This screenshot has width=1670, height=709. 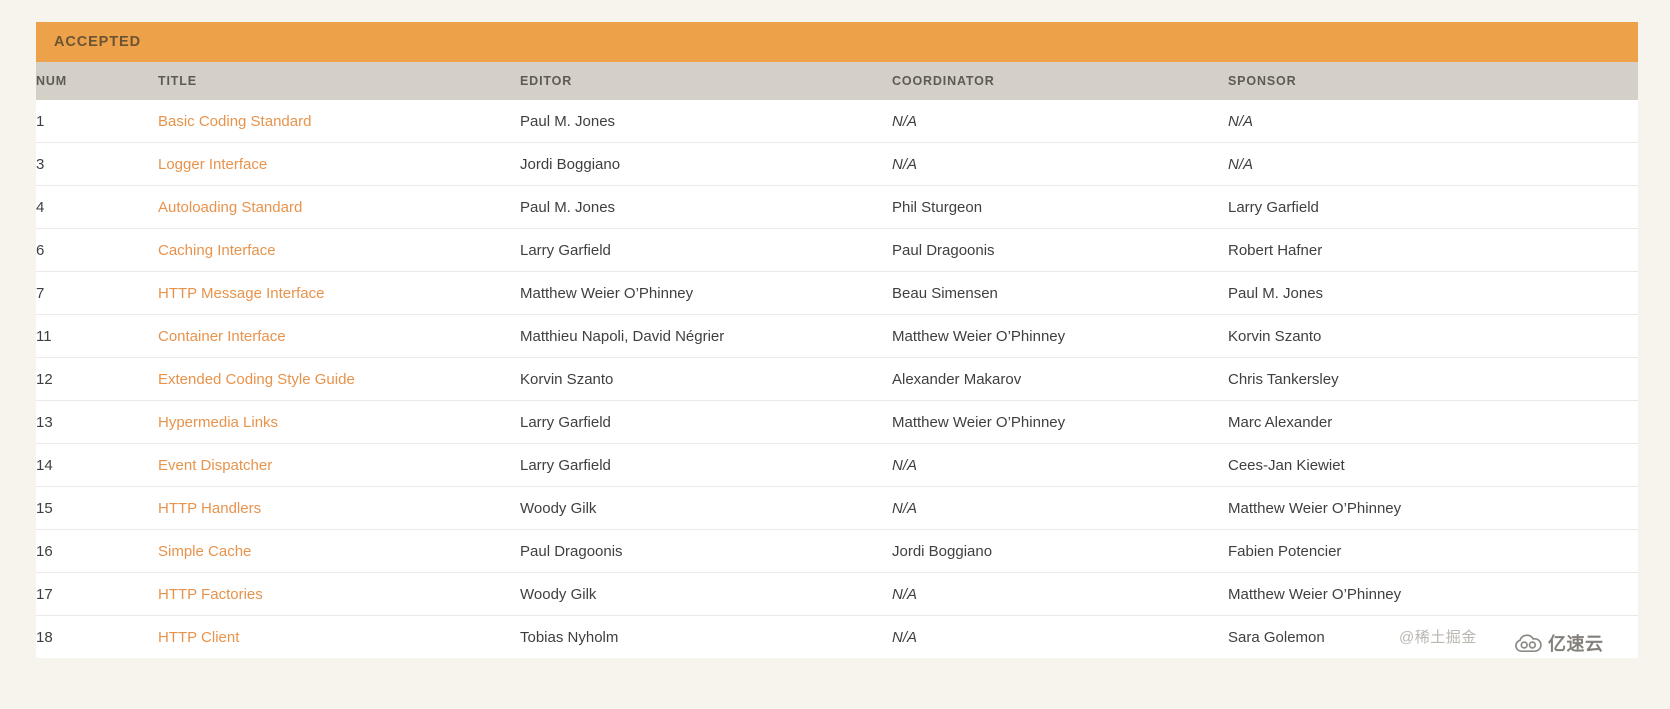 I want to click on psr-title-link: HTTP Message Interface, so click(x=241, y=293).